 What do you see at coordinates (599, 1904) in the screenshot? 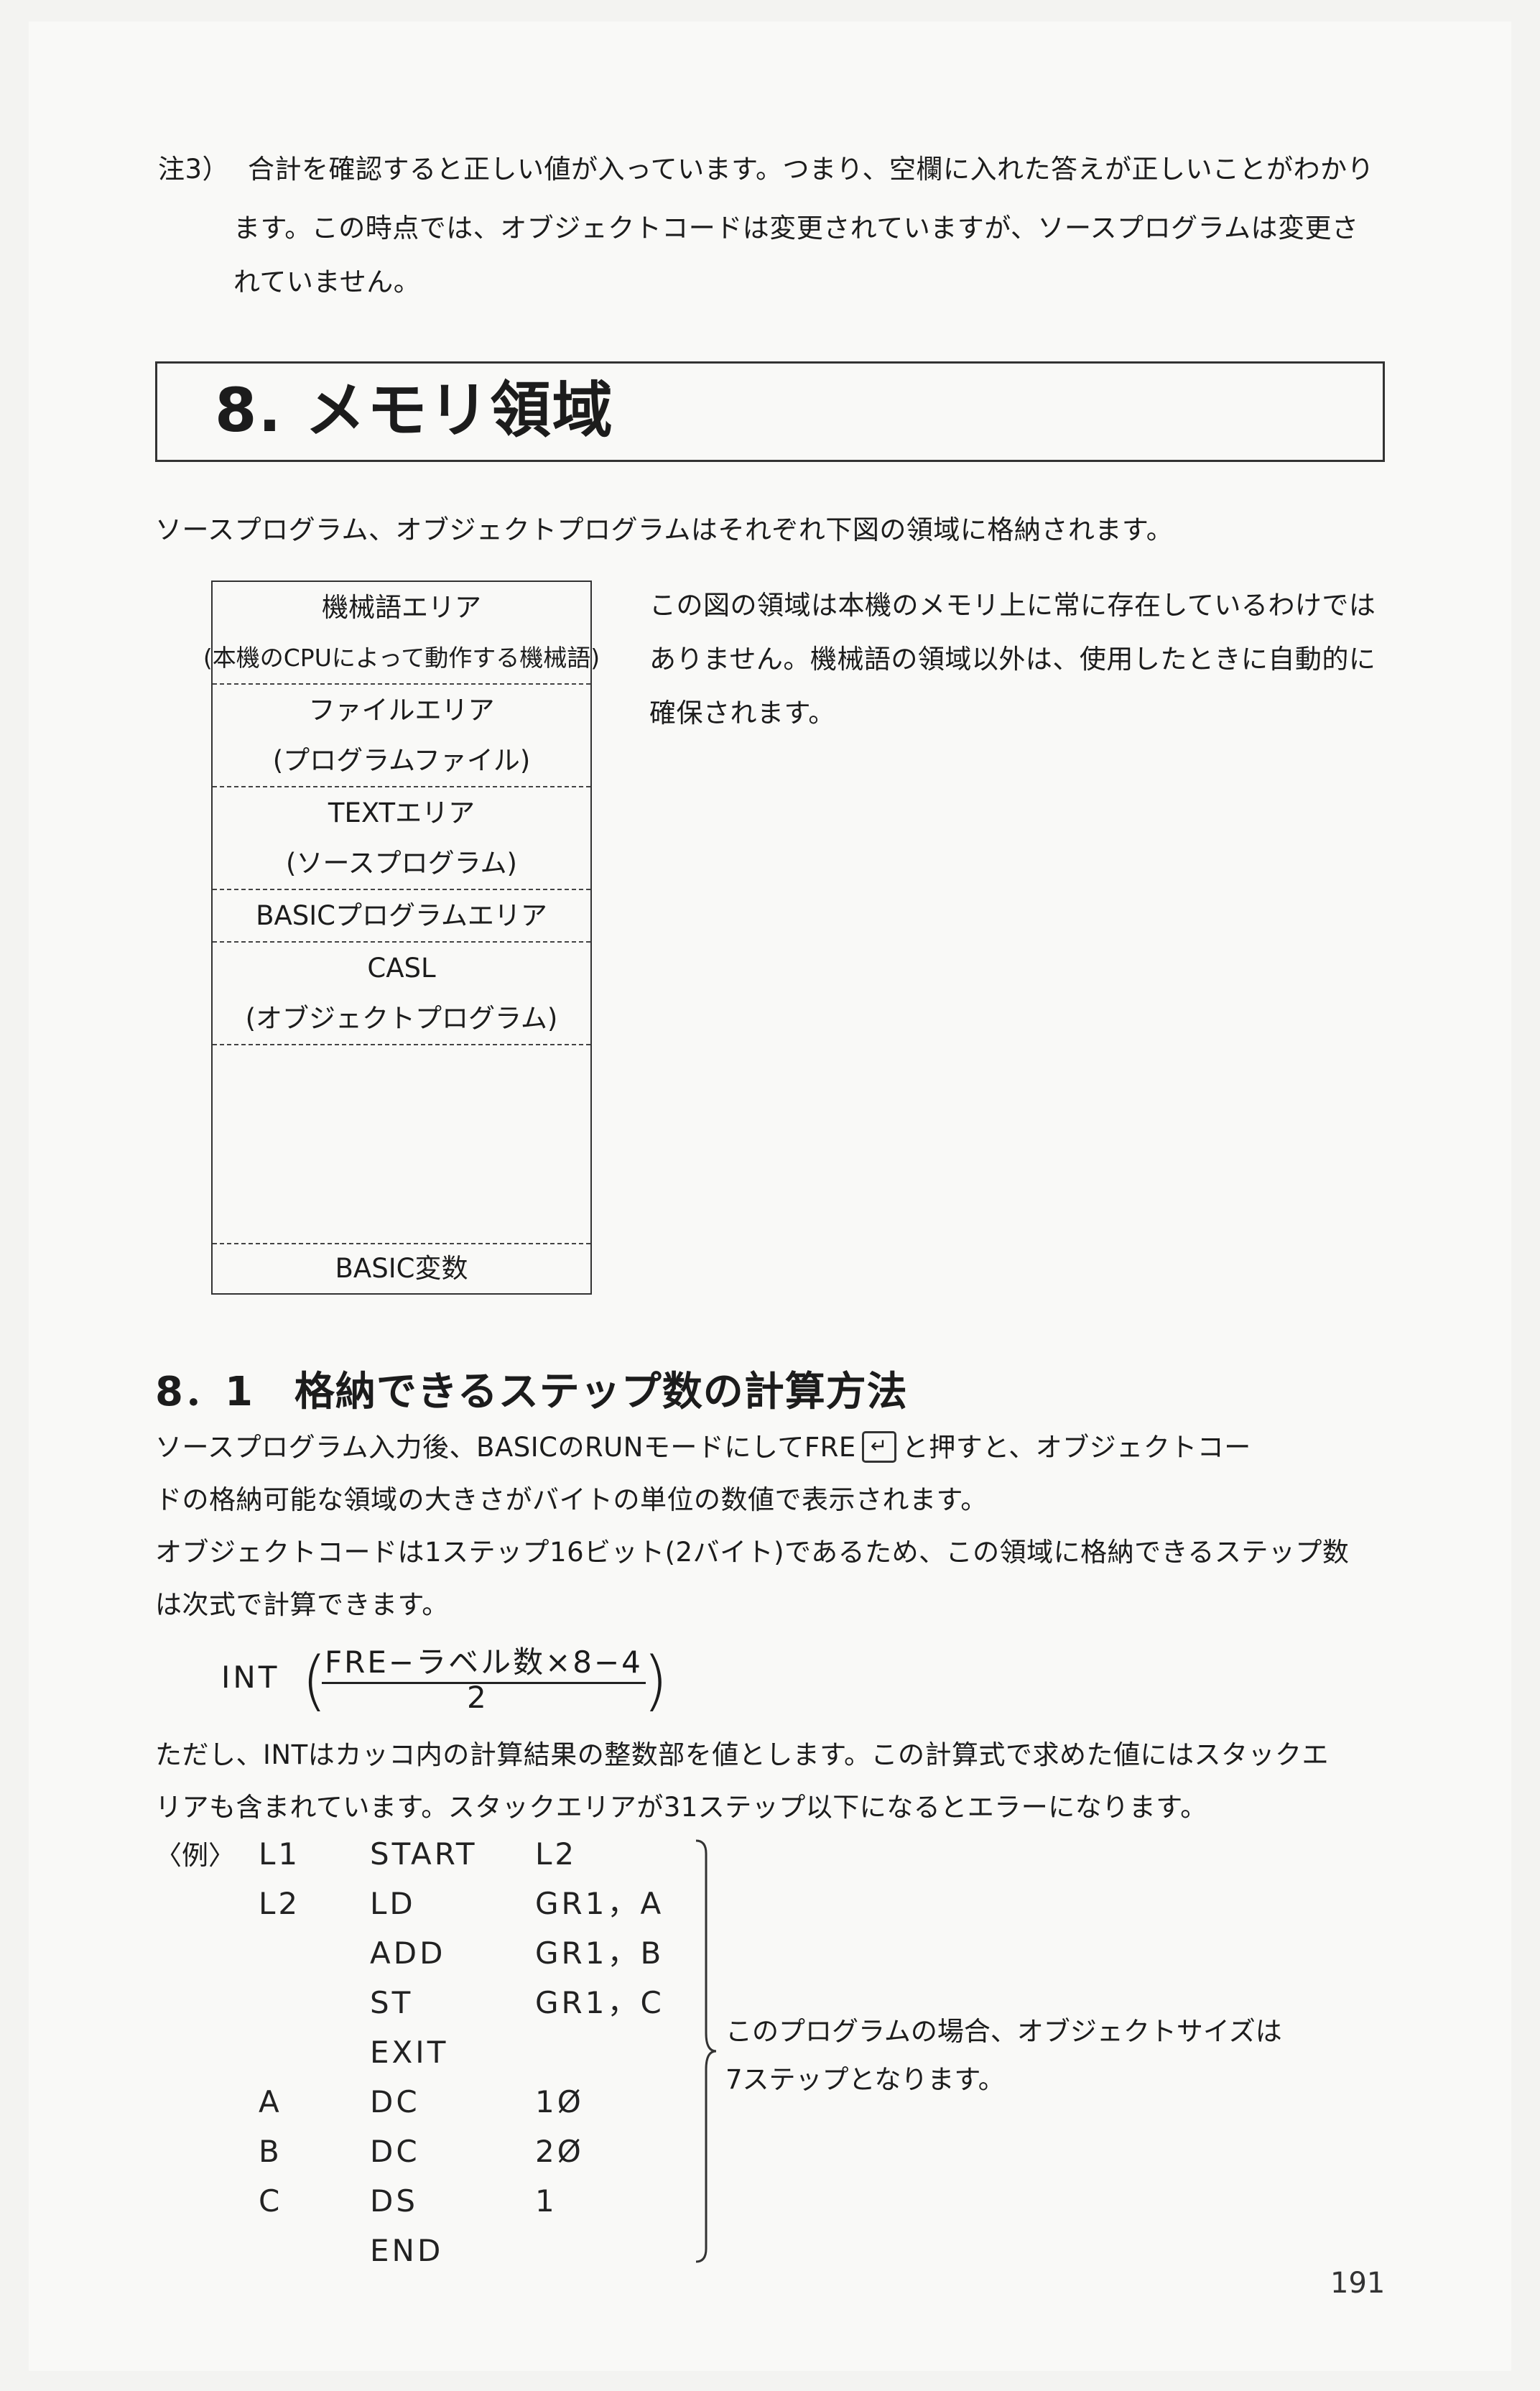
I see `code-operand: GR1，A` at bounding box center [599, 1904].